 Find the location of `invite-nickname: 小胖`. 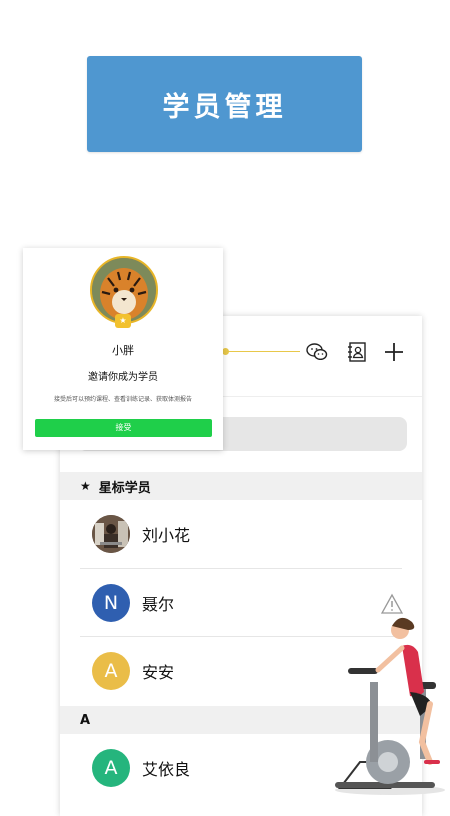

invite-nickname: 小胖 is located at coordinates (123, 350).